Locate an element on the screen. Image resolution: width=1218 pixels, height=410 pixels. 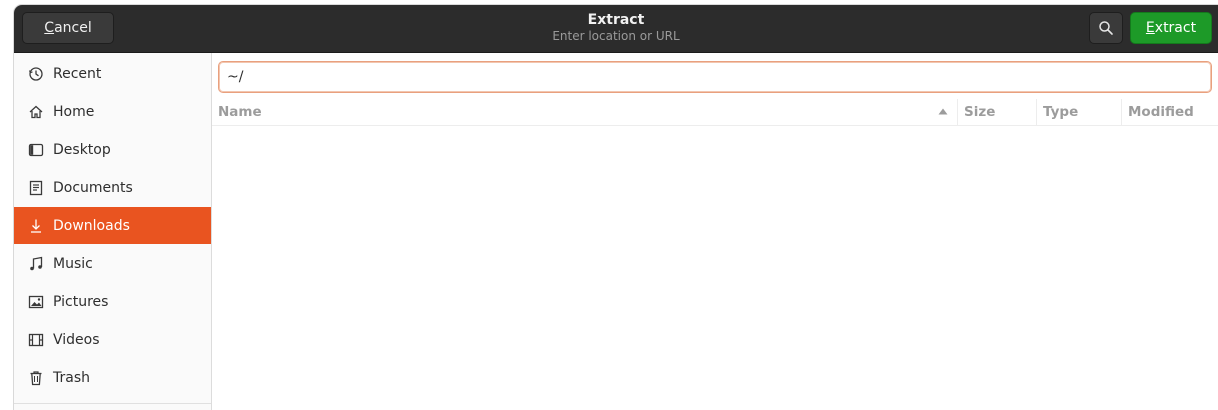
download-icon is located at coordinates (36, 226).